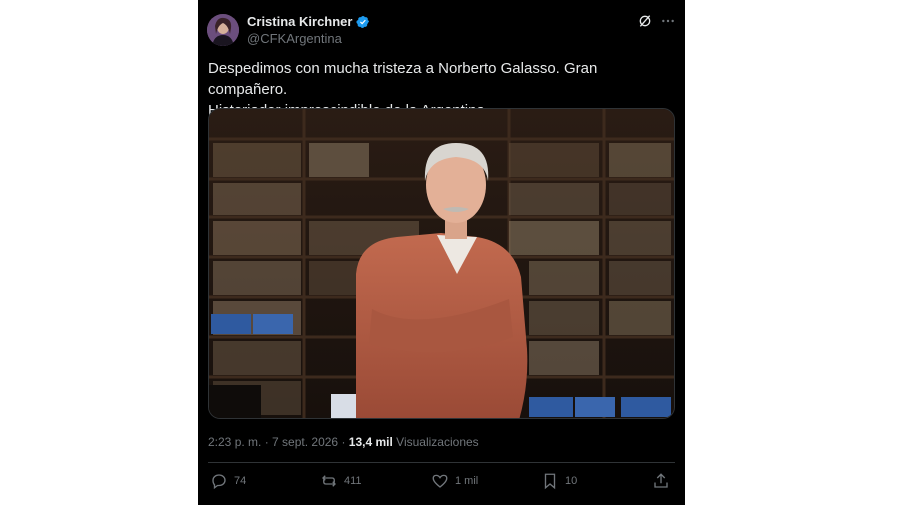 This screenshot has height=505, width=900. What do you see at coordinates (234, 442) in the screenshot?
I see `tweet-time: 2:23 p. m.` at bounding box center [234, 442].